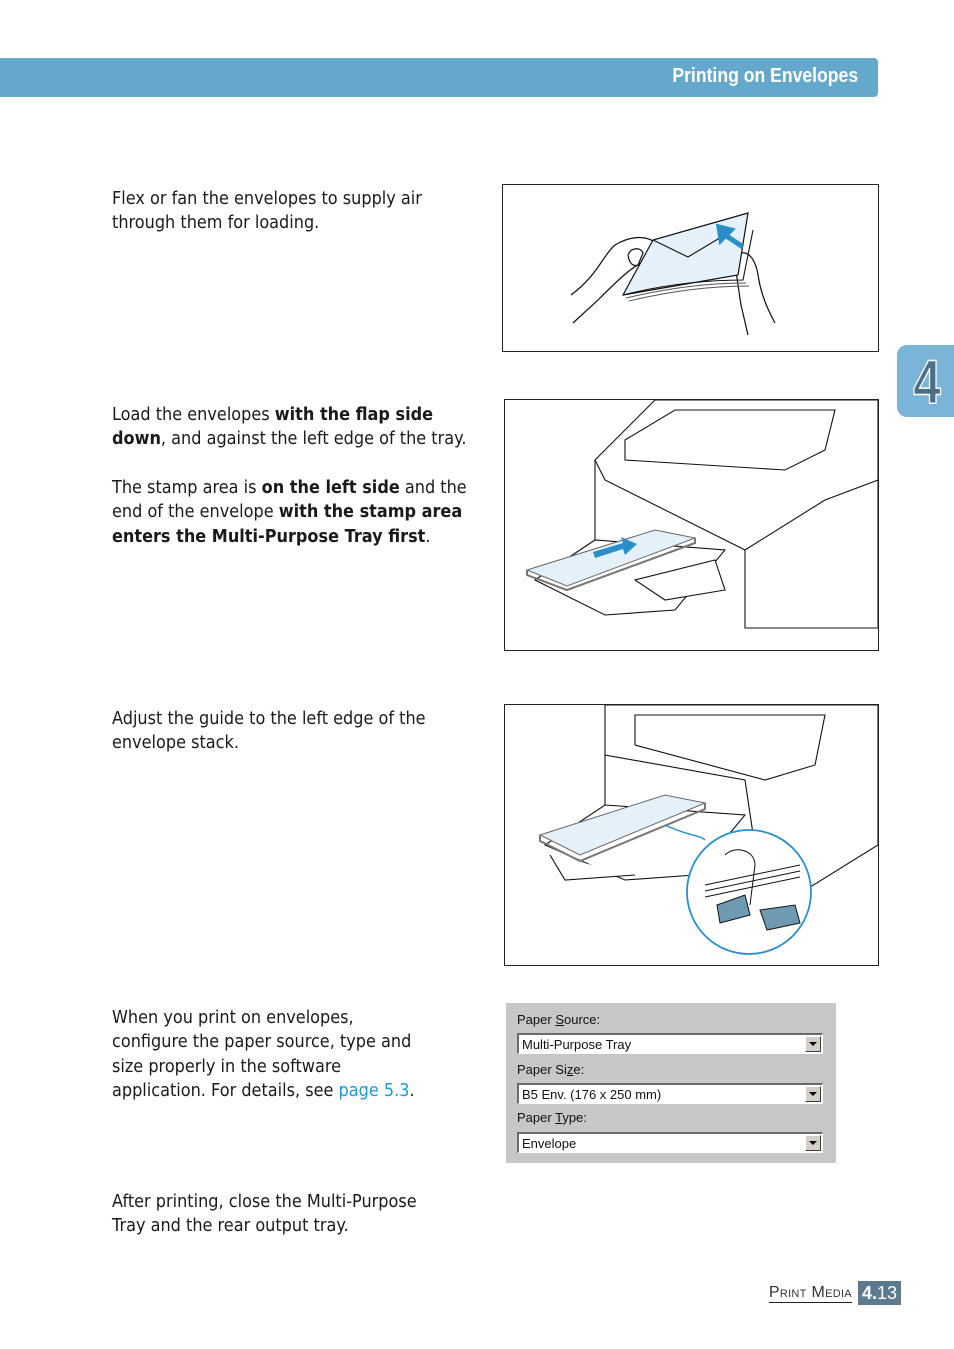 Image resolution: width=954 pixels, height=1349 pixels. What do you see at coordinates (193, 415) in the screenshot?
I see `step-2-text-a: Load the envelopes` at bounding box center [193, 415].